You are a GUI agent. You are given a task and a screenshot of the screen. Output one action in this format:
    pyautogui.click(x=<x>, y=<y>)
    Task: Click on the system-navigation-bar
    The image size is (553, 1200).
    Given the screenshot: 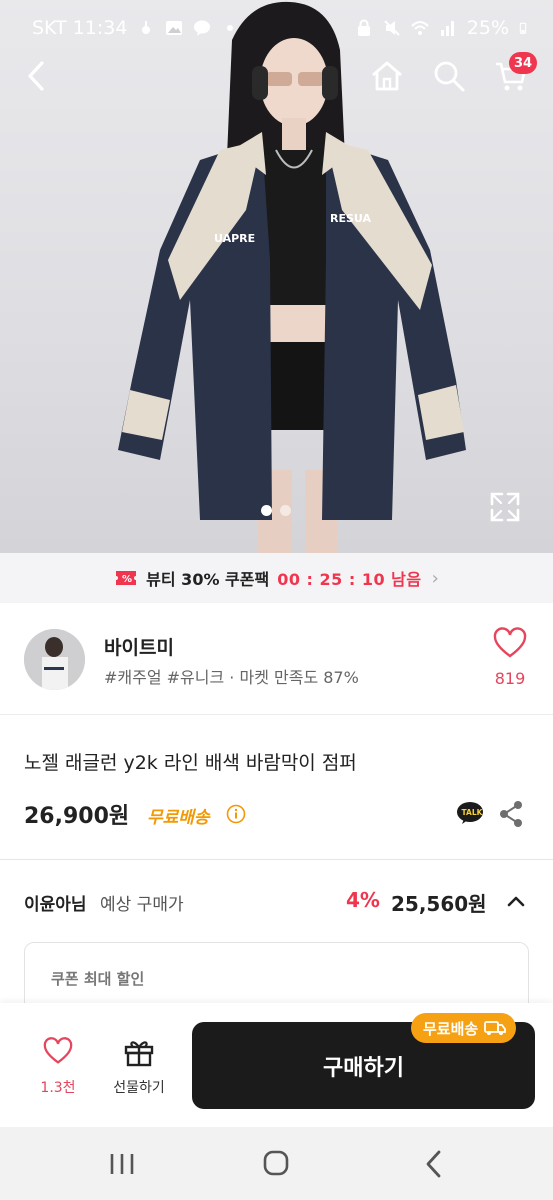 What is the action you would take?
    pyautogui.click(x=276, y=1163)
    